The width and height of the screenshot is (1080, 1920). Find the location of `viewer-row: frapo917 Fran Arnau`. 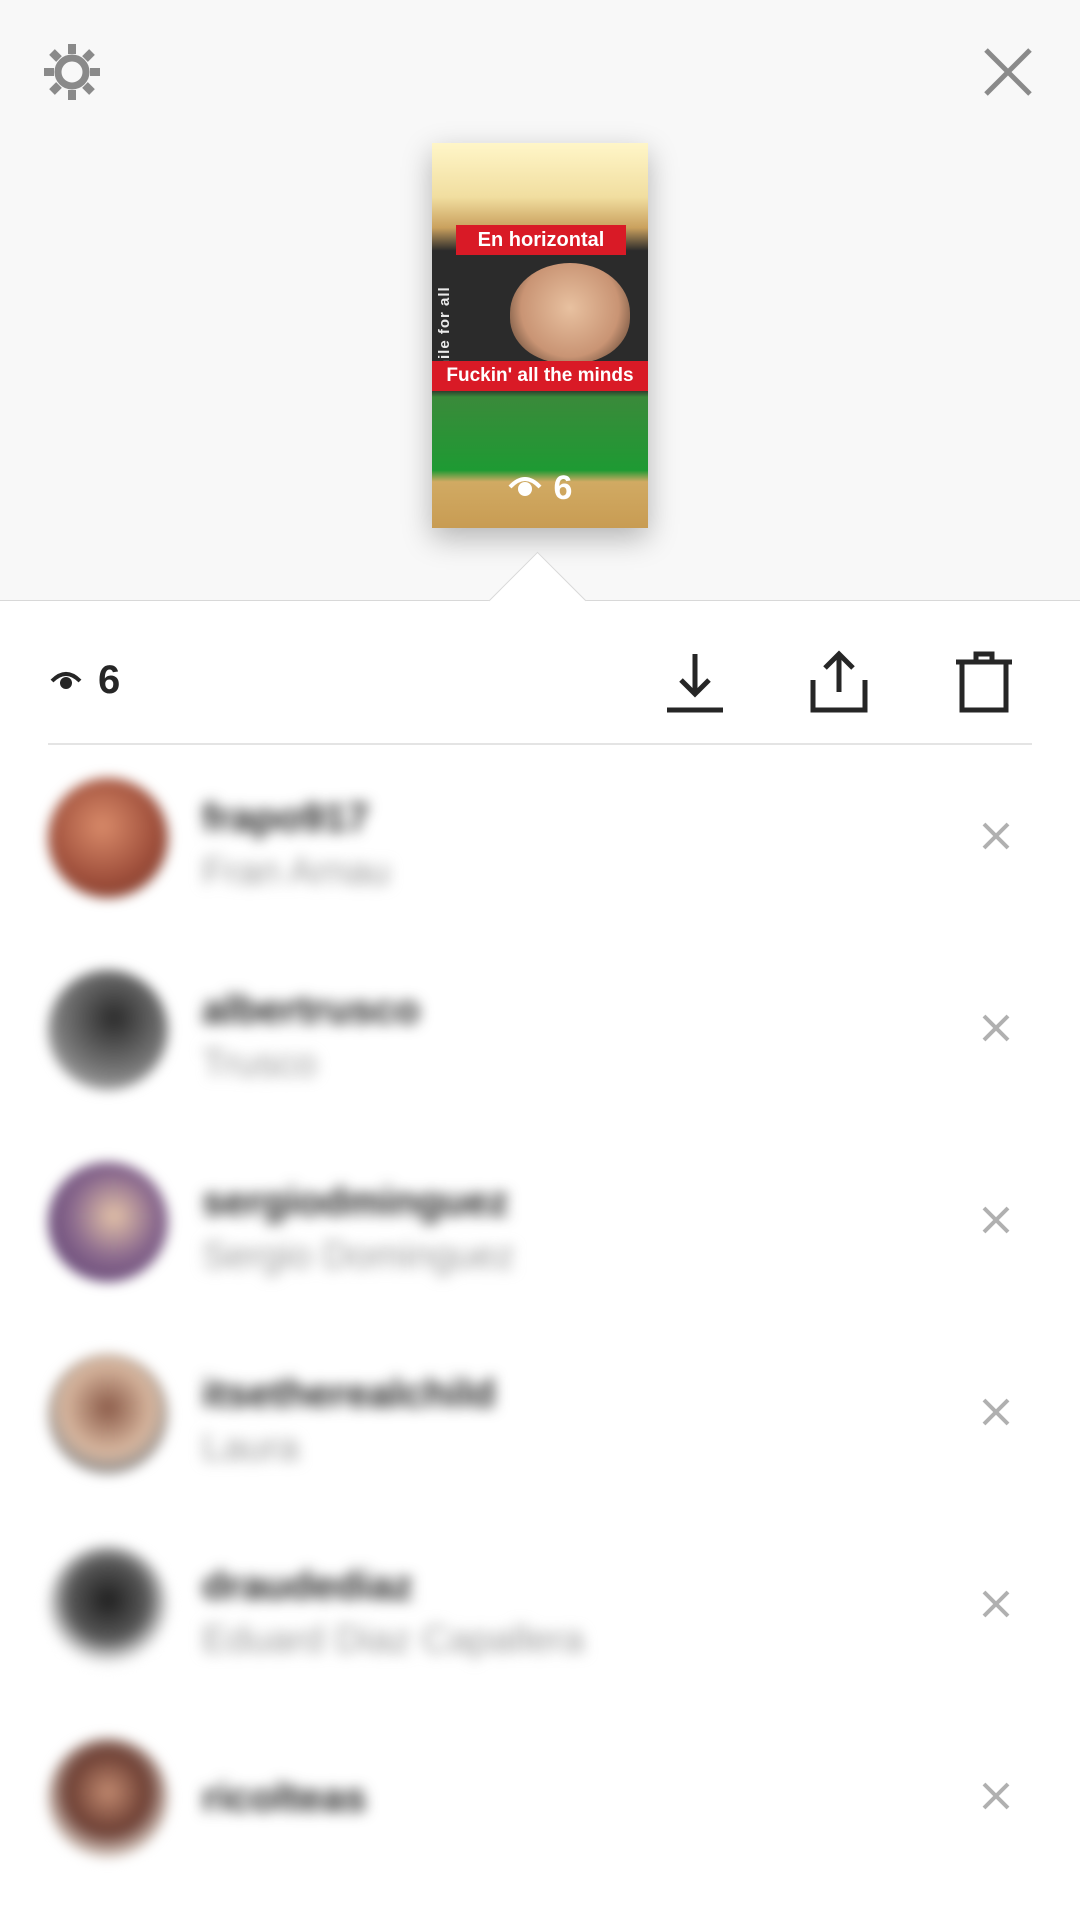

viewer-row: frapo917 Fran Arnau is located at coordinates (540, 856).